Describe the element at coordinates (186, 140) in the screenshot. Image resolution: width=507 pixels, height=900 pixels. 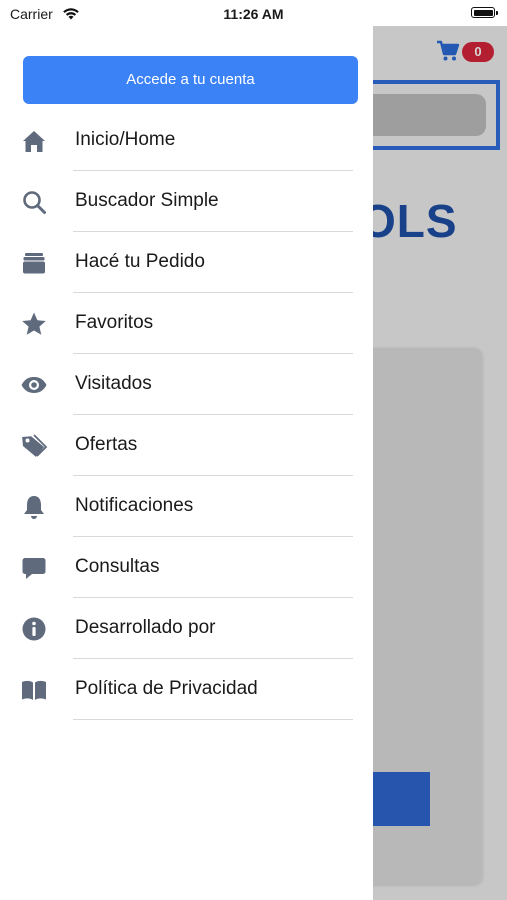
I see `menu-item-home: Inicio/Home` at that location.